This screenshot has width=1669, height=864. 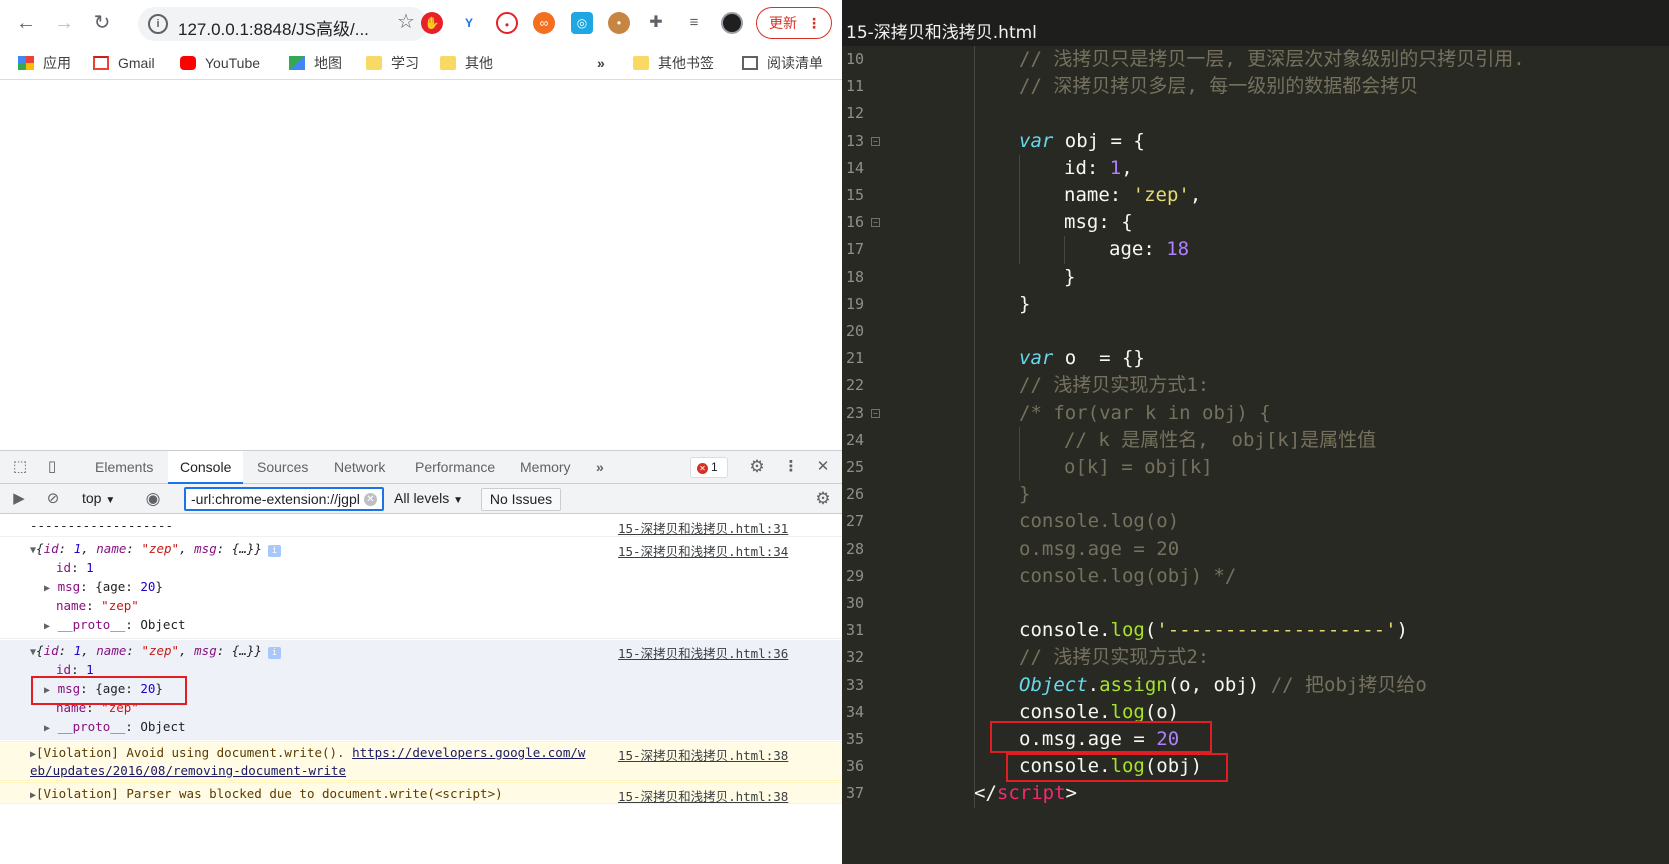 I want to click on code-line: 24 // k 是属性名, obj[k]是属性值, so click(x=1255, y=440).